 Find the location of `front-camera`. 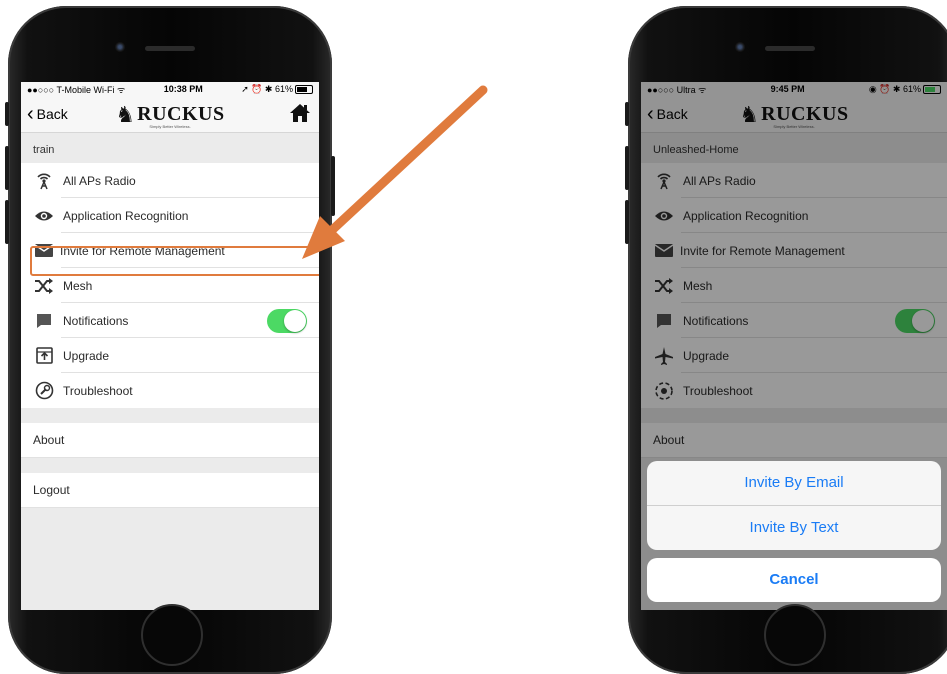

front-camera is located at coordinates (740, 47).